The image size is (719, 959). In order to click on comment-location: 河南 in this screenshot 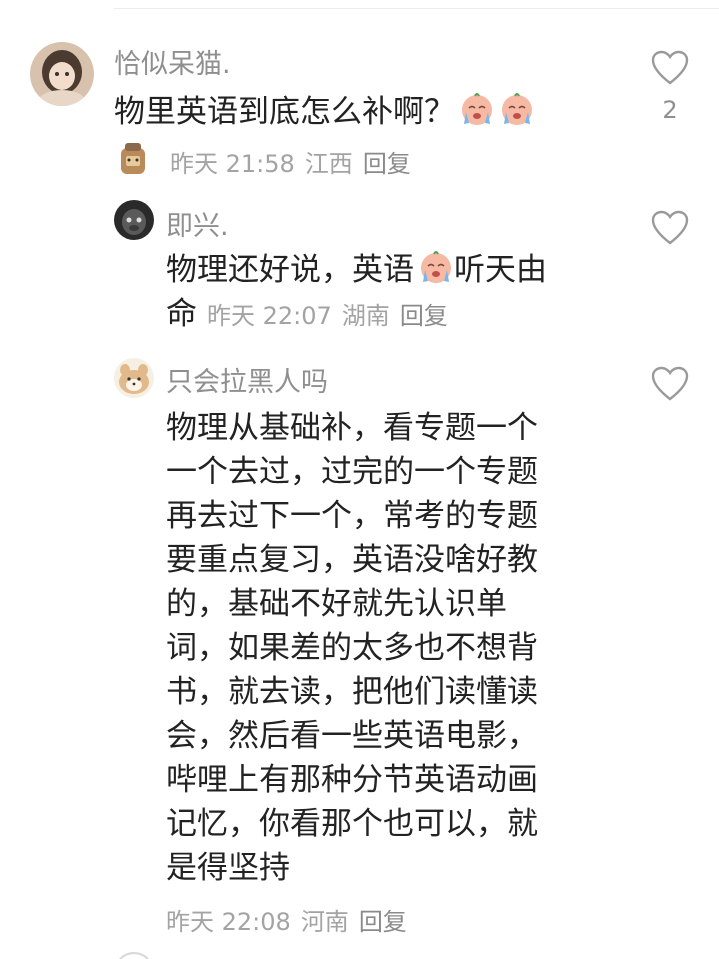, I will do `click(324, 922)`.